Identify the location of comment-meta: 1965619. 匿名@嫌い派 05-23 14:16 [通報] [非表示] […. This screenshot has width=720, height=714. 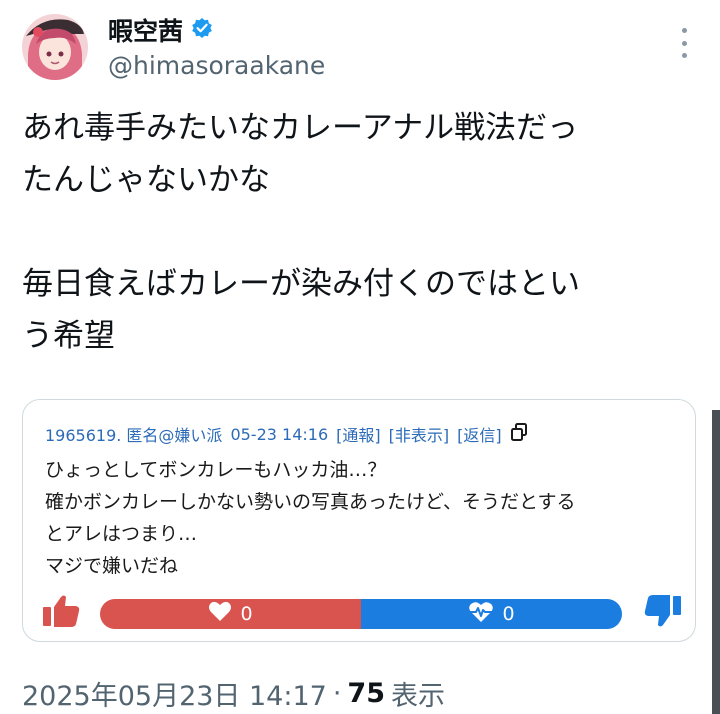
(287, 434).